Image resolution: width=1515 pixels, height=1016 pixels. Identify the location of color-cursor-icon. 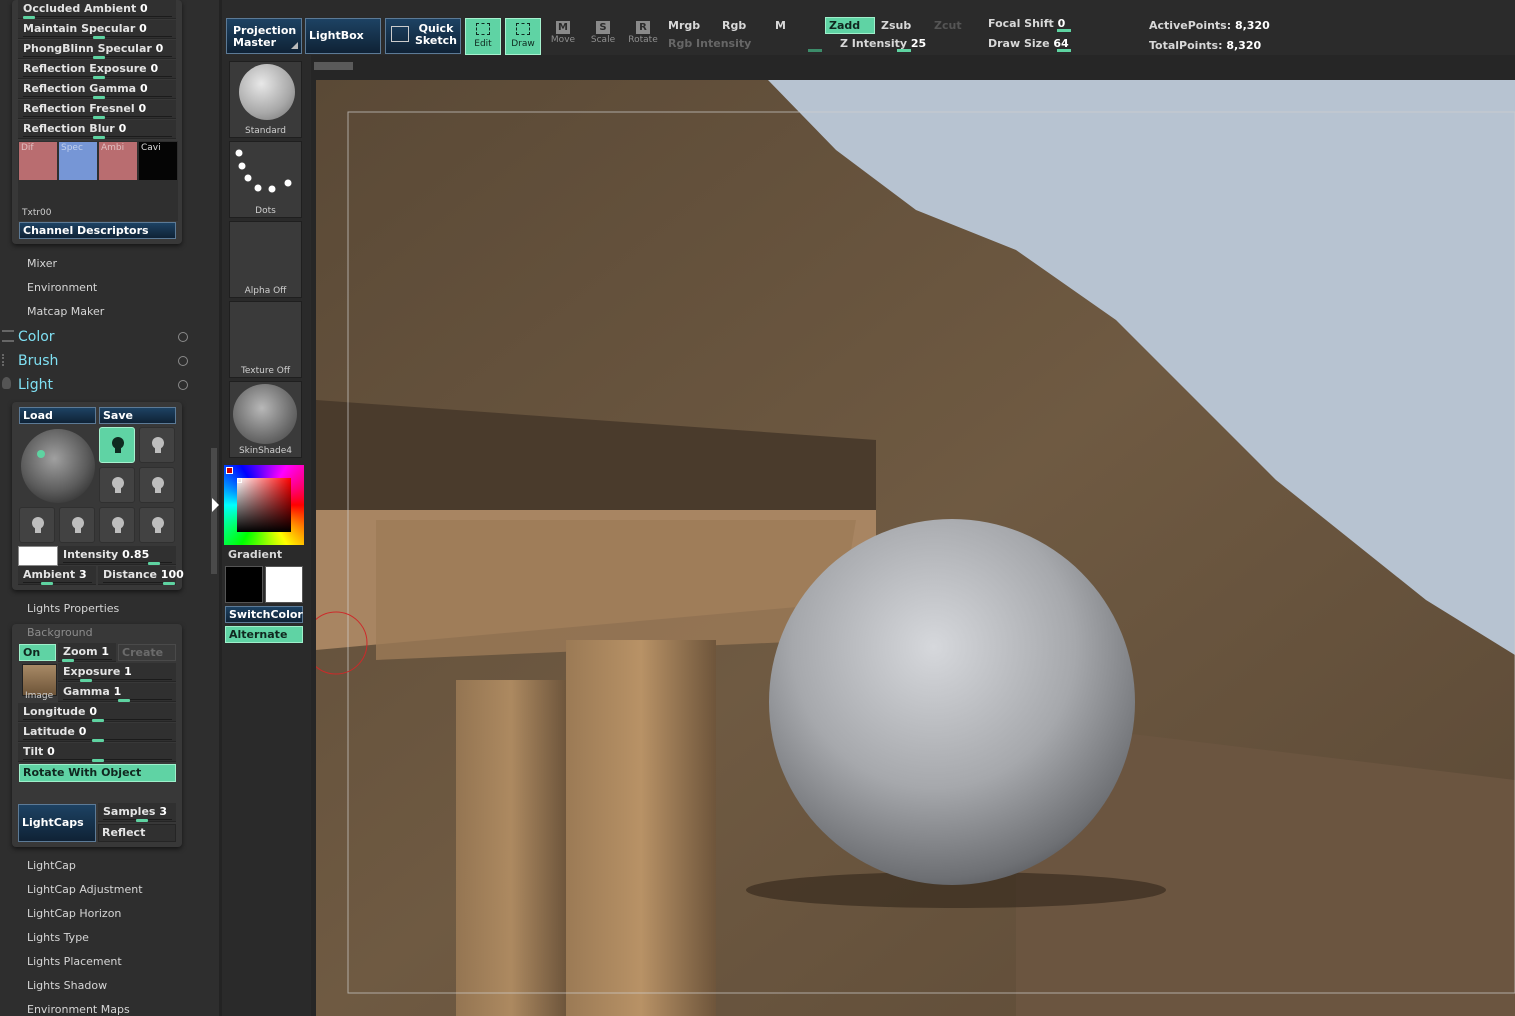
(239, 480).